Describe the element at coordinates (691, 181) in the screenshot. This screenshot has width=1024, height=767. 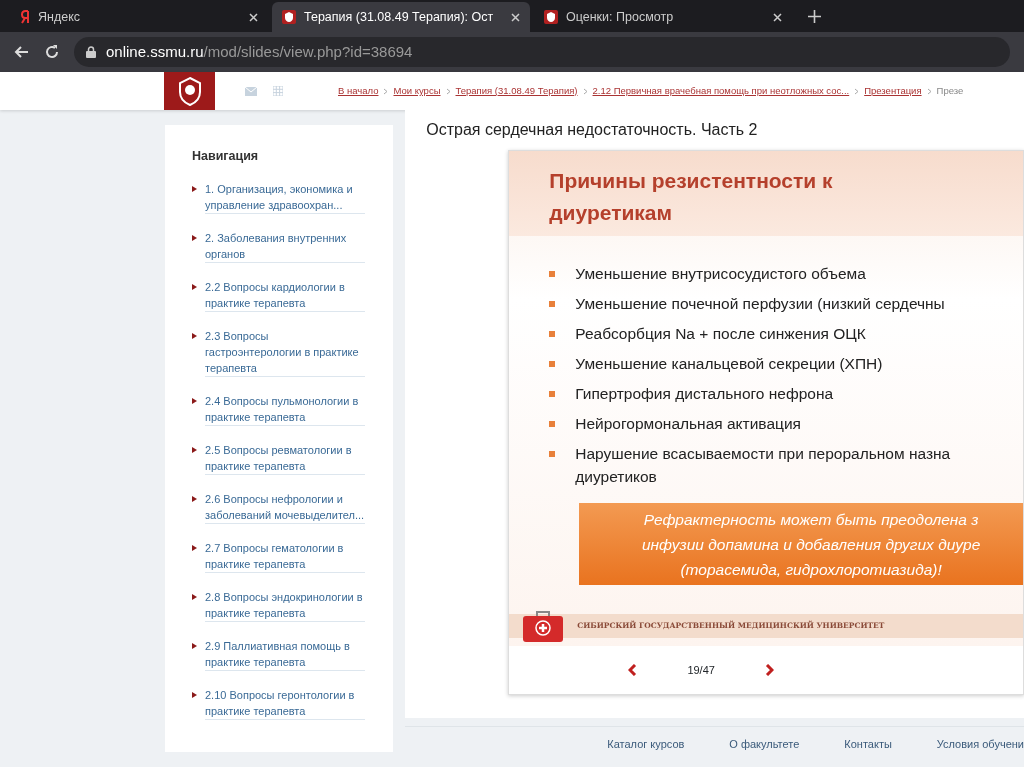
I see `slide-title-line: Причины резистентности к` at that location.